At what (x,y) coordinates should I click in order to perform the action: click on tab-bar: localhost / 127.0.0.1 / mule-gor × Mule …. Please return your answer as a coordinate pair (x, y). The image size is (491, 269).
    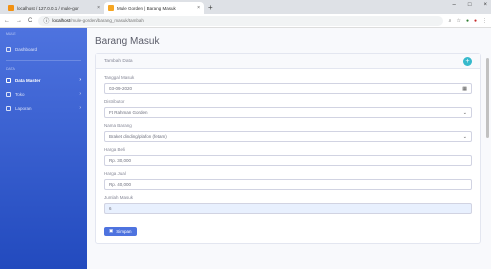
    Looking at the image, I should click on (245, 7).